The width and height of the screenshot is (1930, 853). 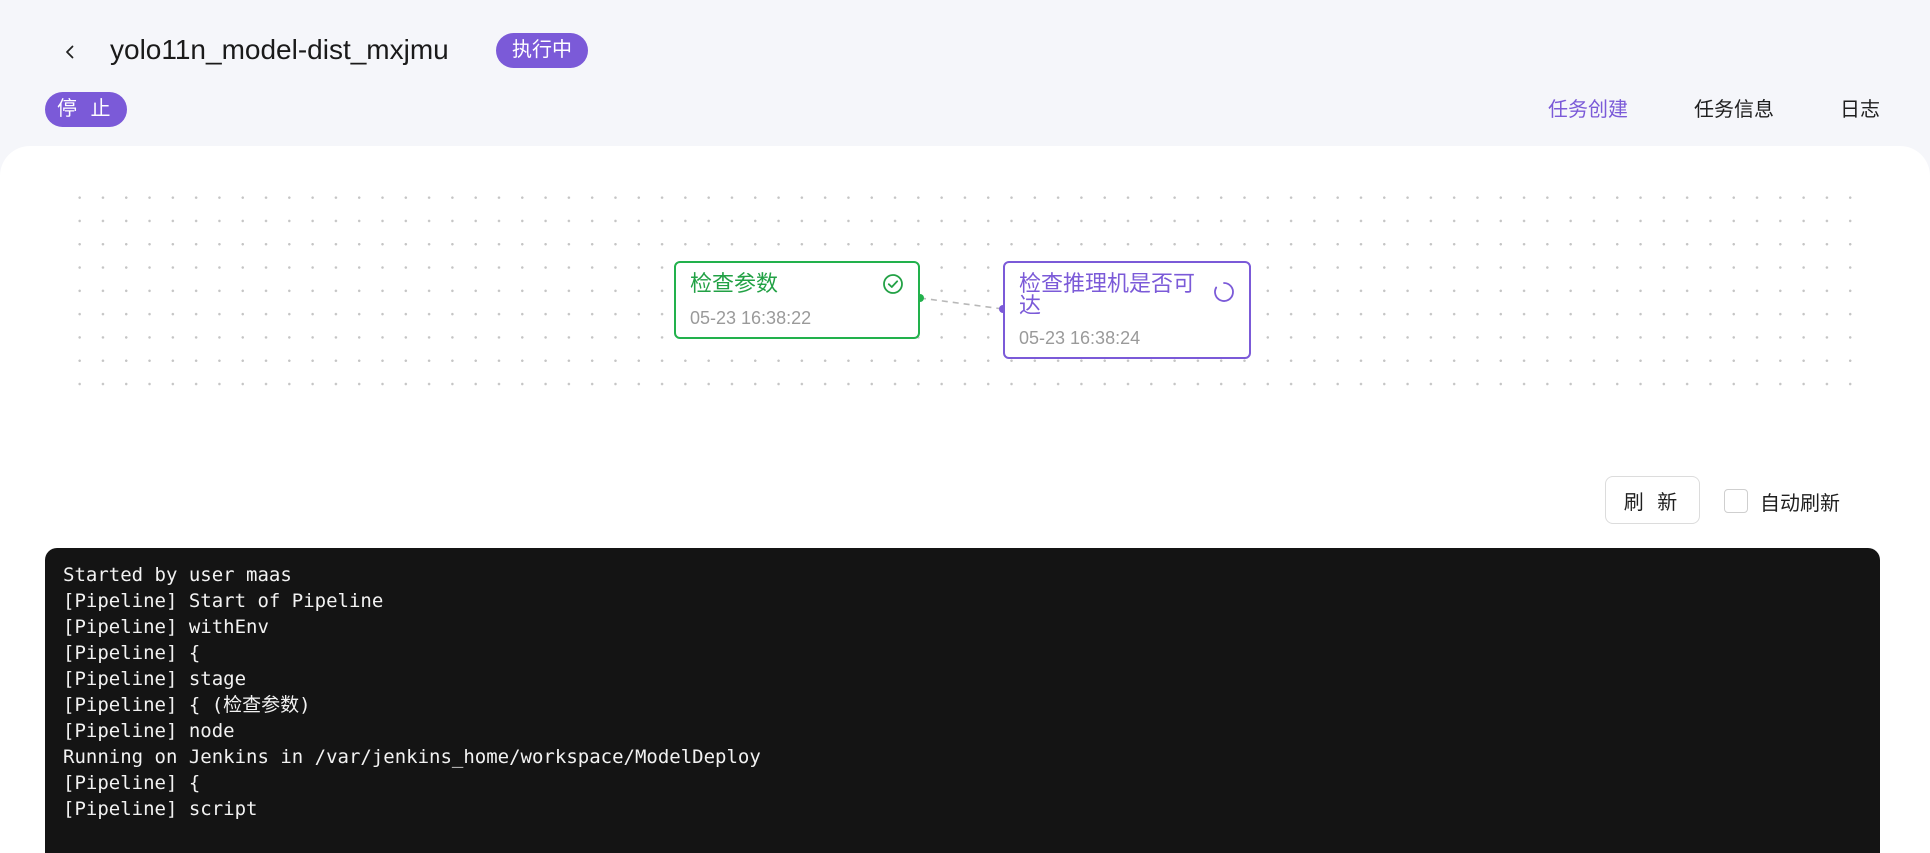 I want to click on refresh-button: 刷 新, so click(x=1652, y=500).